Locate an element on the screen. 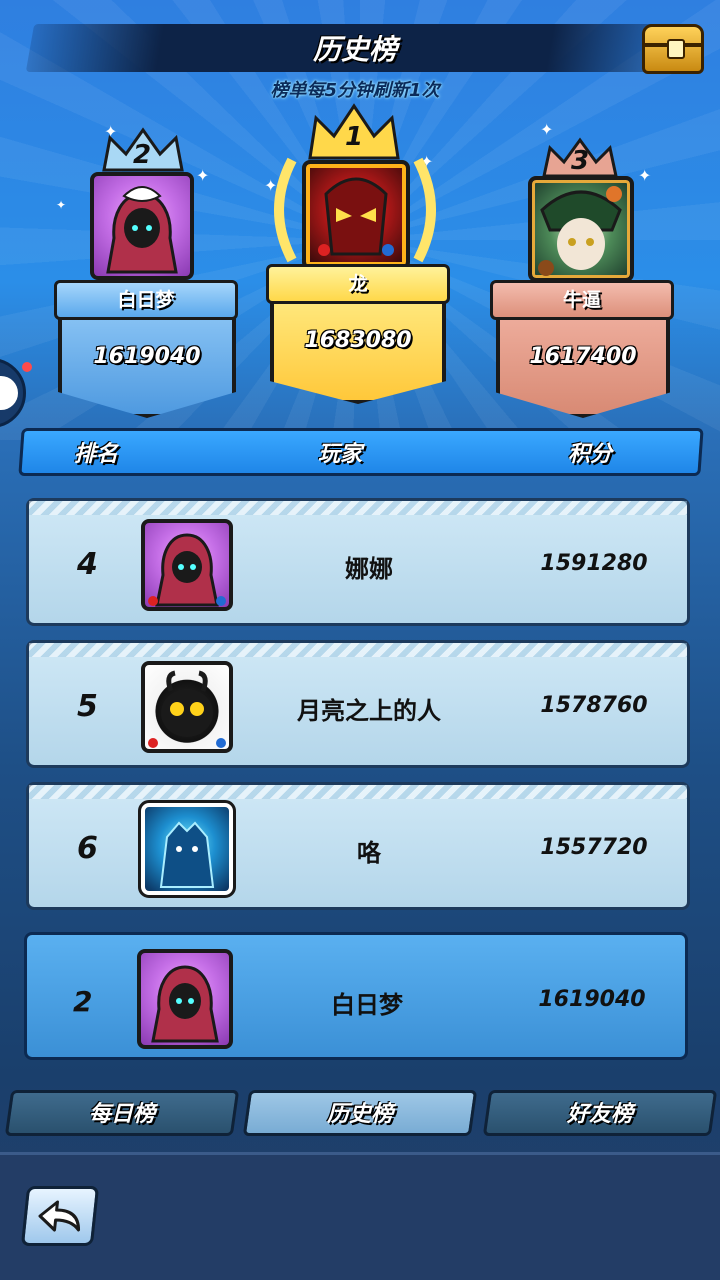 The width and height of the screenshot is (720, 1280). podium-score: 1683080 is located at coordinates (358, 340).